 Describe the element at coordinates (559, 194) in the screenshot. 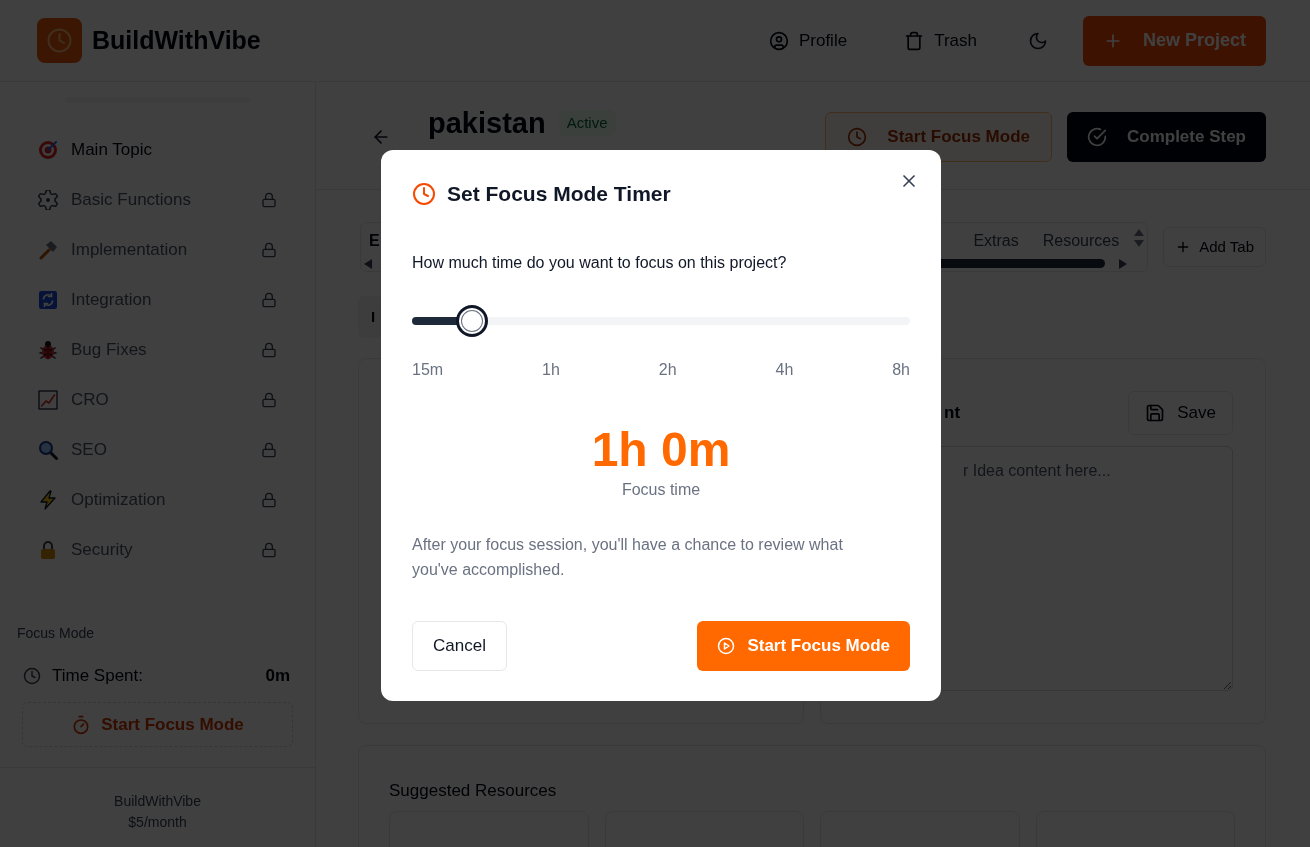

I see `dialog-title: Set Focus Mode Timer` at that location.